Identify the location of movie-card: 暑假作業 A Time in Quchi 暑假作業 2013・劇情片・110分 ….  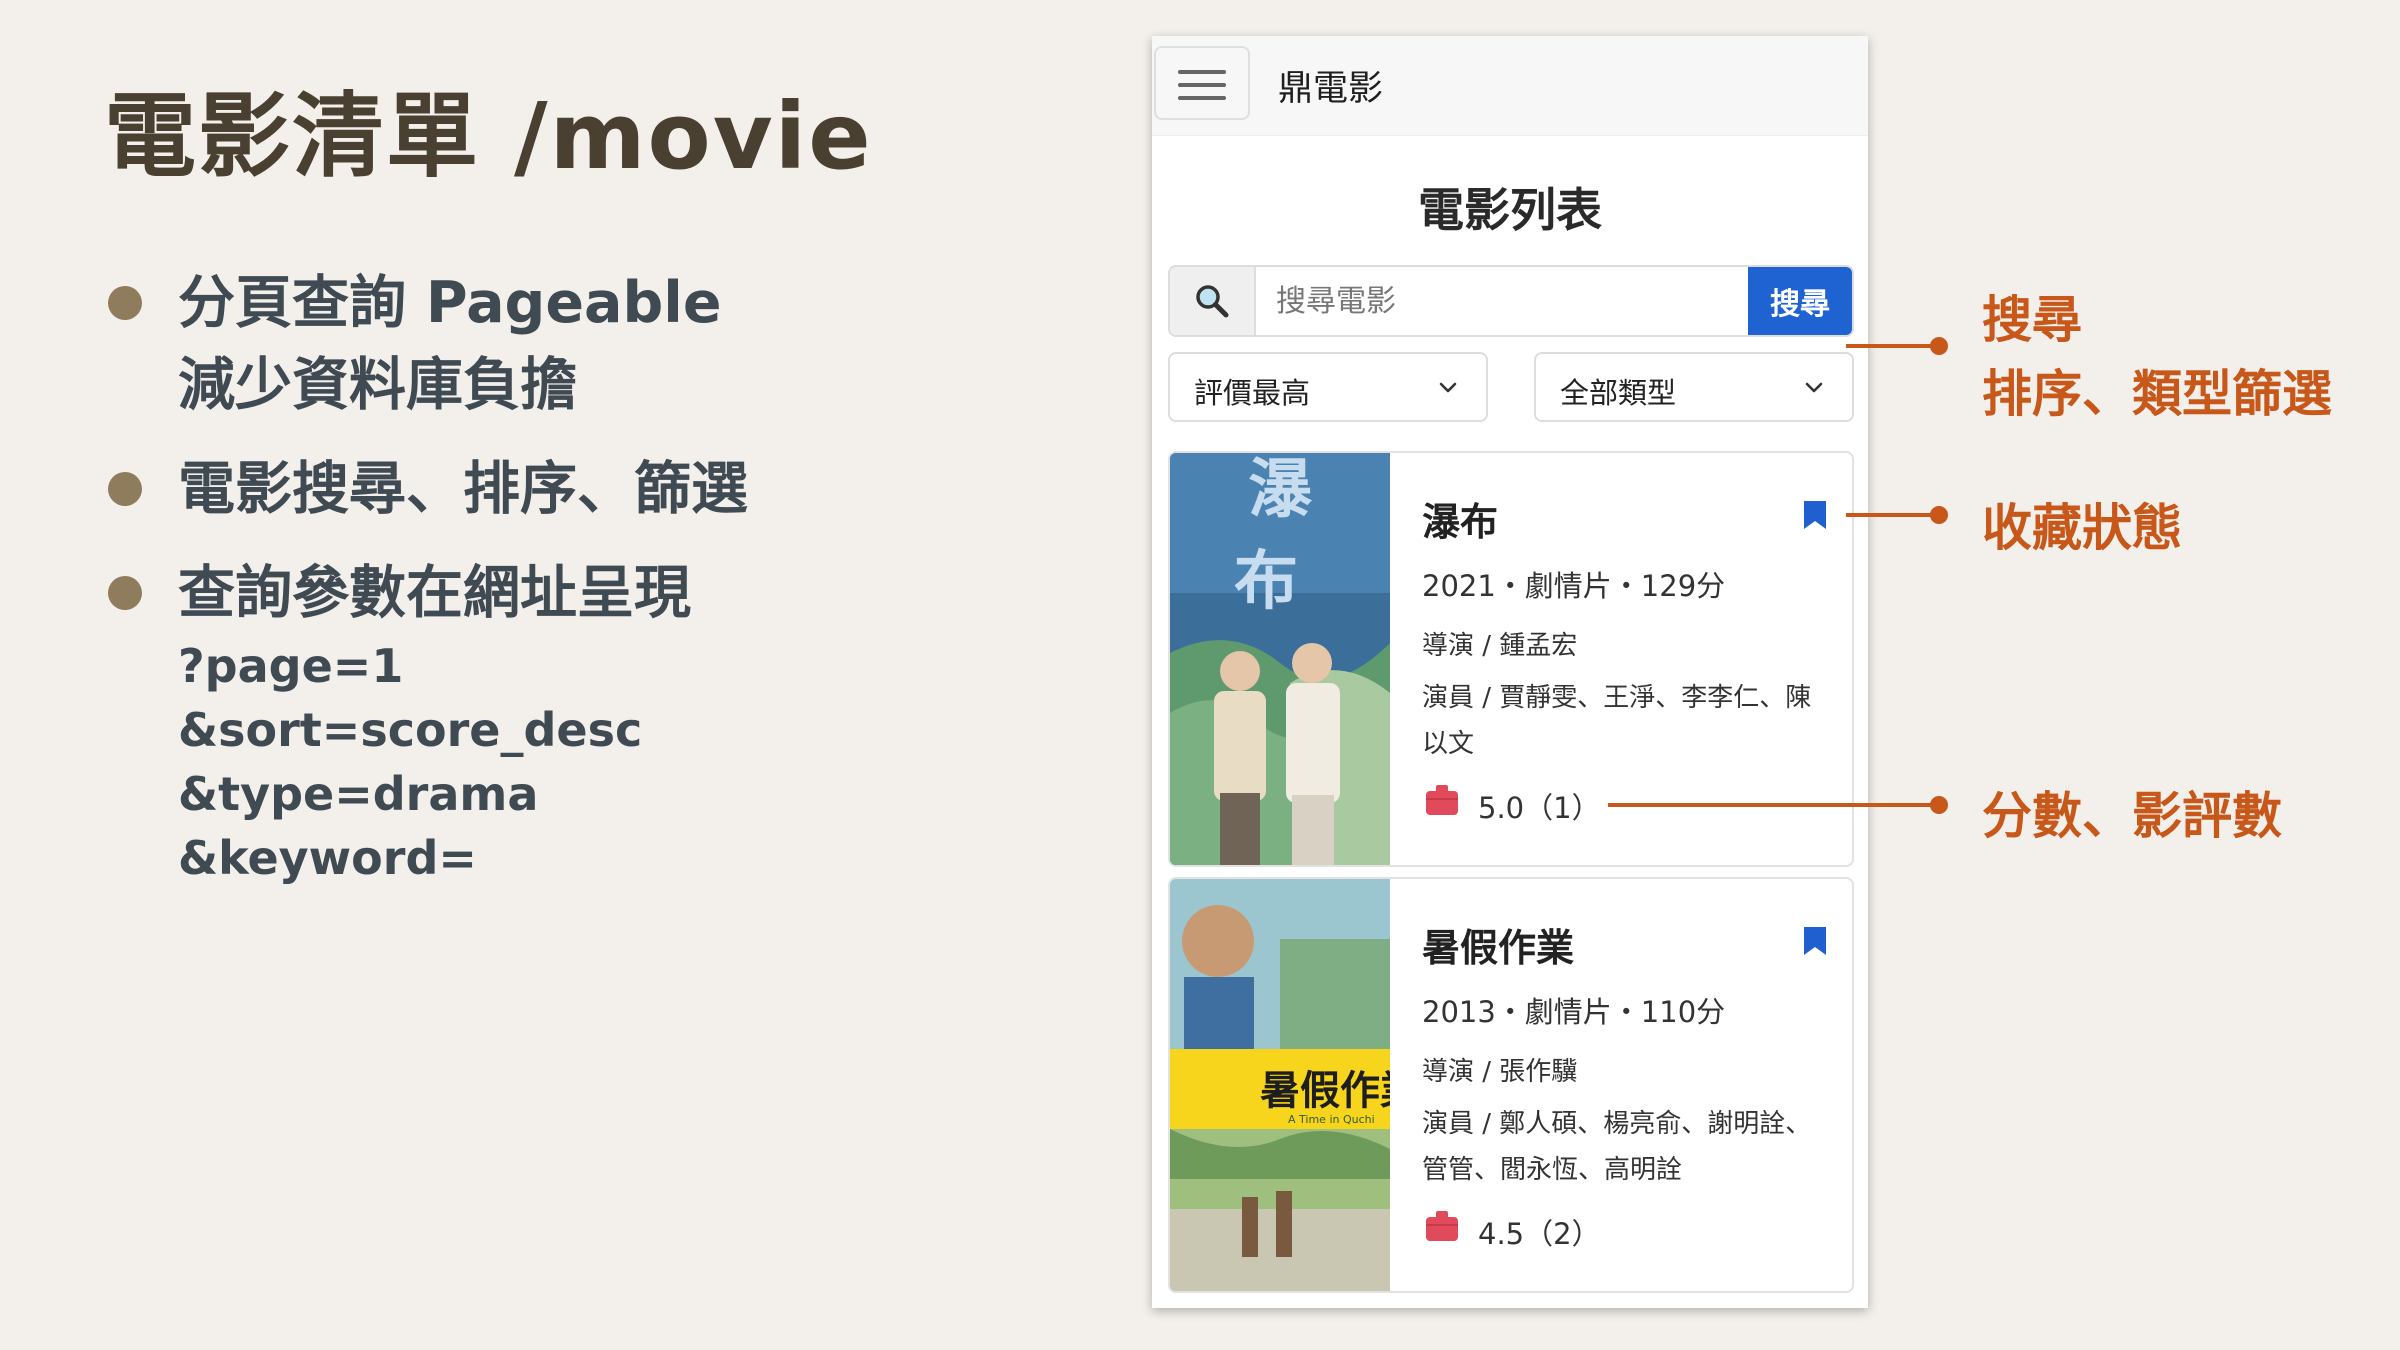
(1511, 1085).